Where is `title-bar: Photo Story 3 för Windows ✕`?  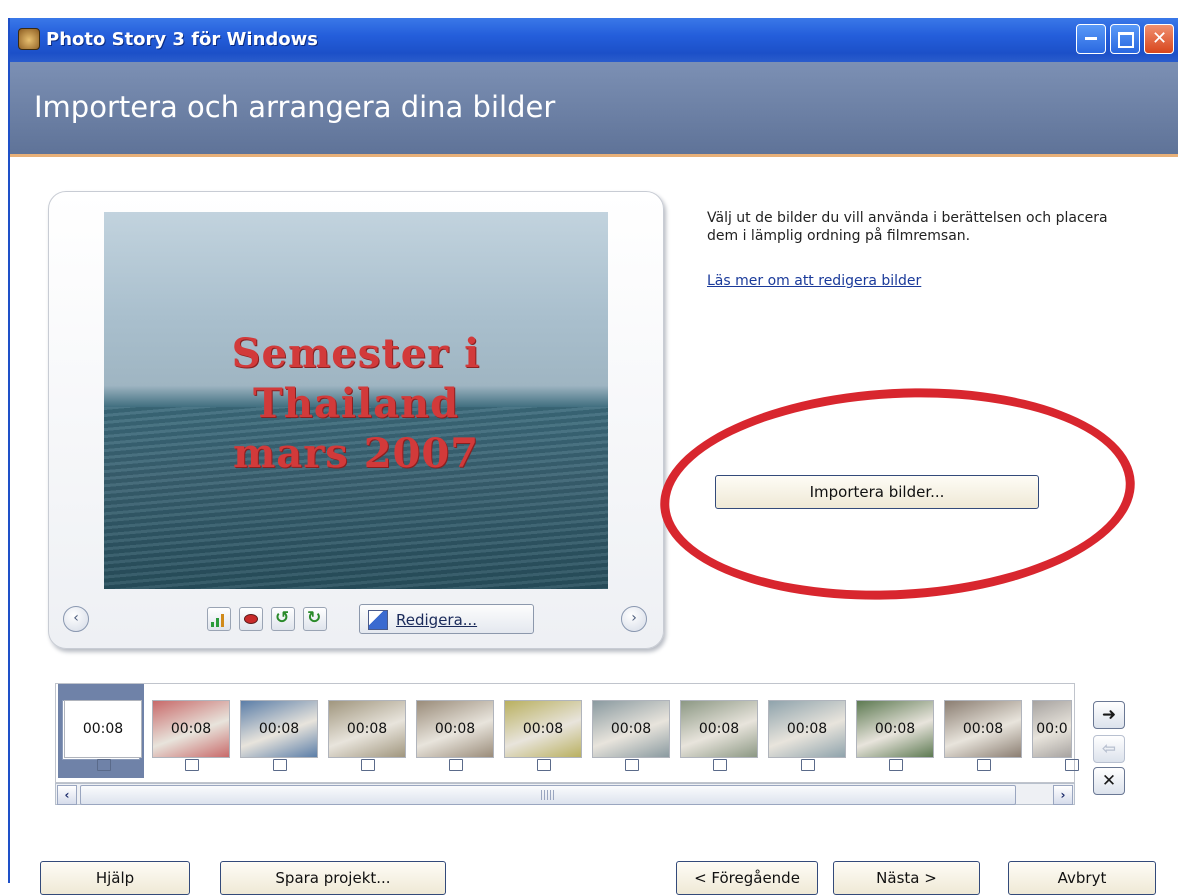 title-bar: Photo Story 3 för Windows ✕ is located at coordinates (594, 40).